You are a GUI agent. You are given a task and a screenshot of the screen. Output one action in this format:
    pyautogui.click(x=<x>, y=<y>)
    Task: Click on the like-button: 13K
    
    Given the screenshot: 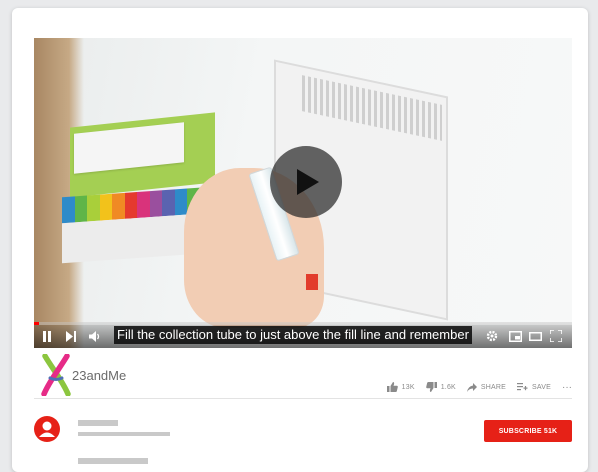 What is the action you would take?
    pyautogui.click(x=400, y=387)
    